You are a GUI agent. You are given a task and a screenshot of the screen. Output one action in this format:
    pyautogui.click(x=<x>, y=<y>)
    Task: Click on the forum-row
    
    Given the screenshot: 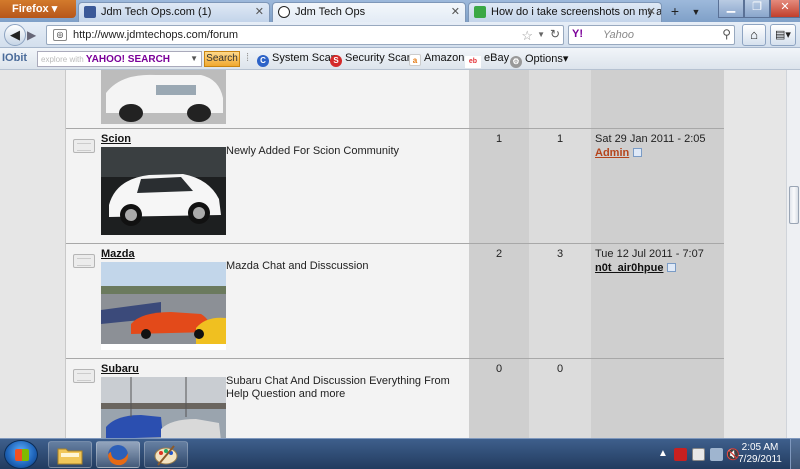 What is the action you would take?
    pyautogui.click(x=395, y=99)
    